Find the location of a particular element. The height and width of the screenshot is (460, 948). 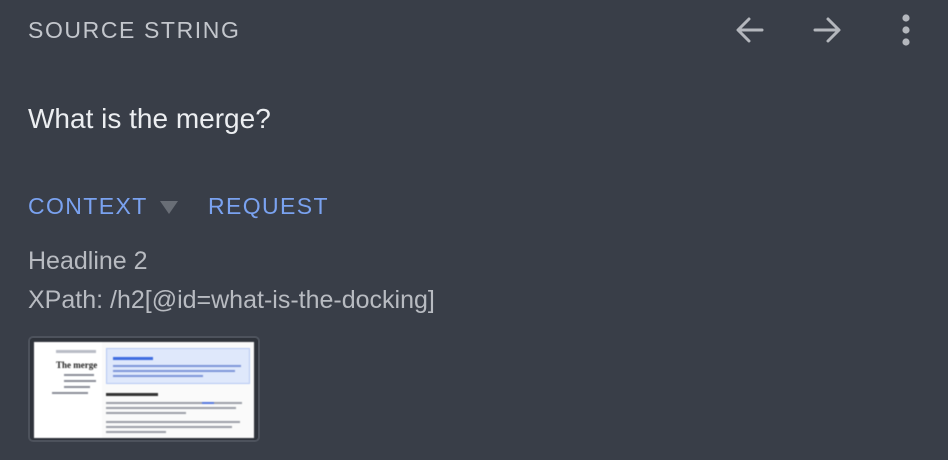

next-string-button is located at coordinates (827, 30).